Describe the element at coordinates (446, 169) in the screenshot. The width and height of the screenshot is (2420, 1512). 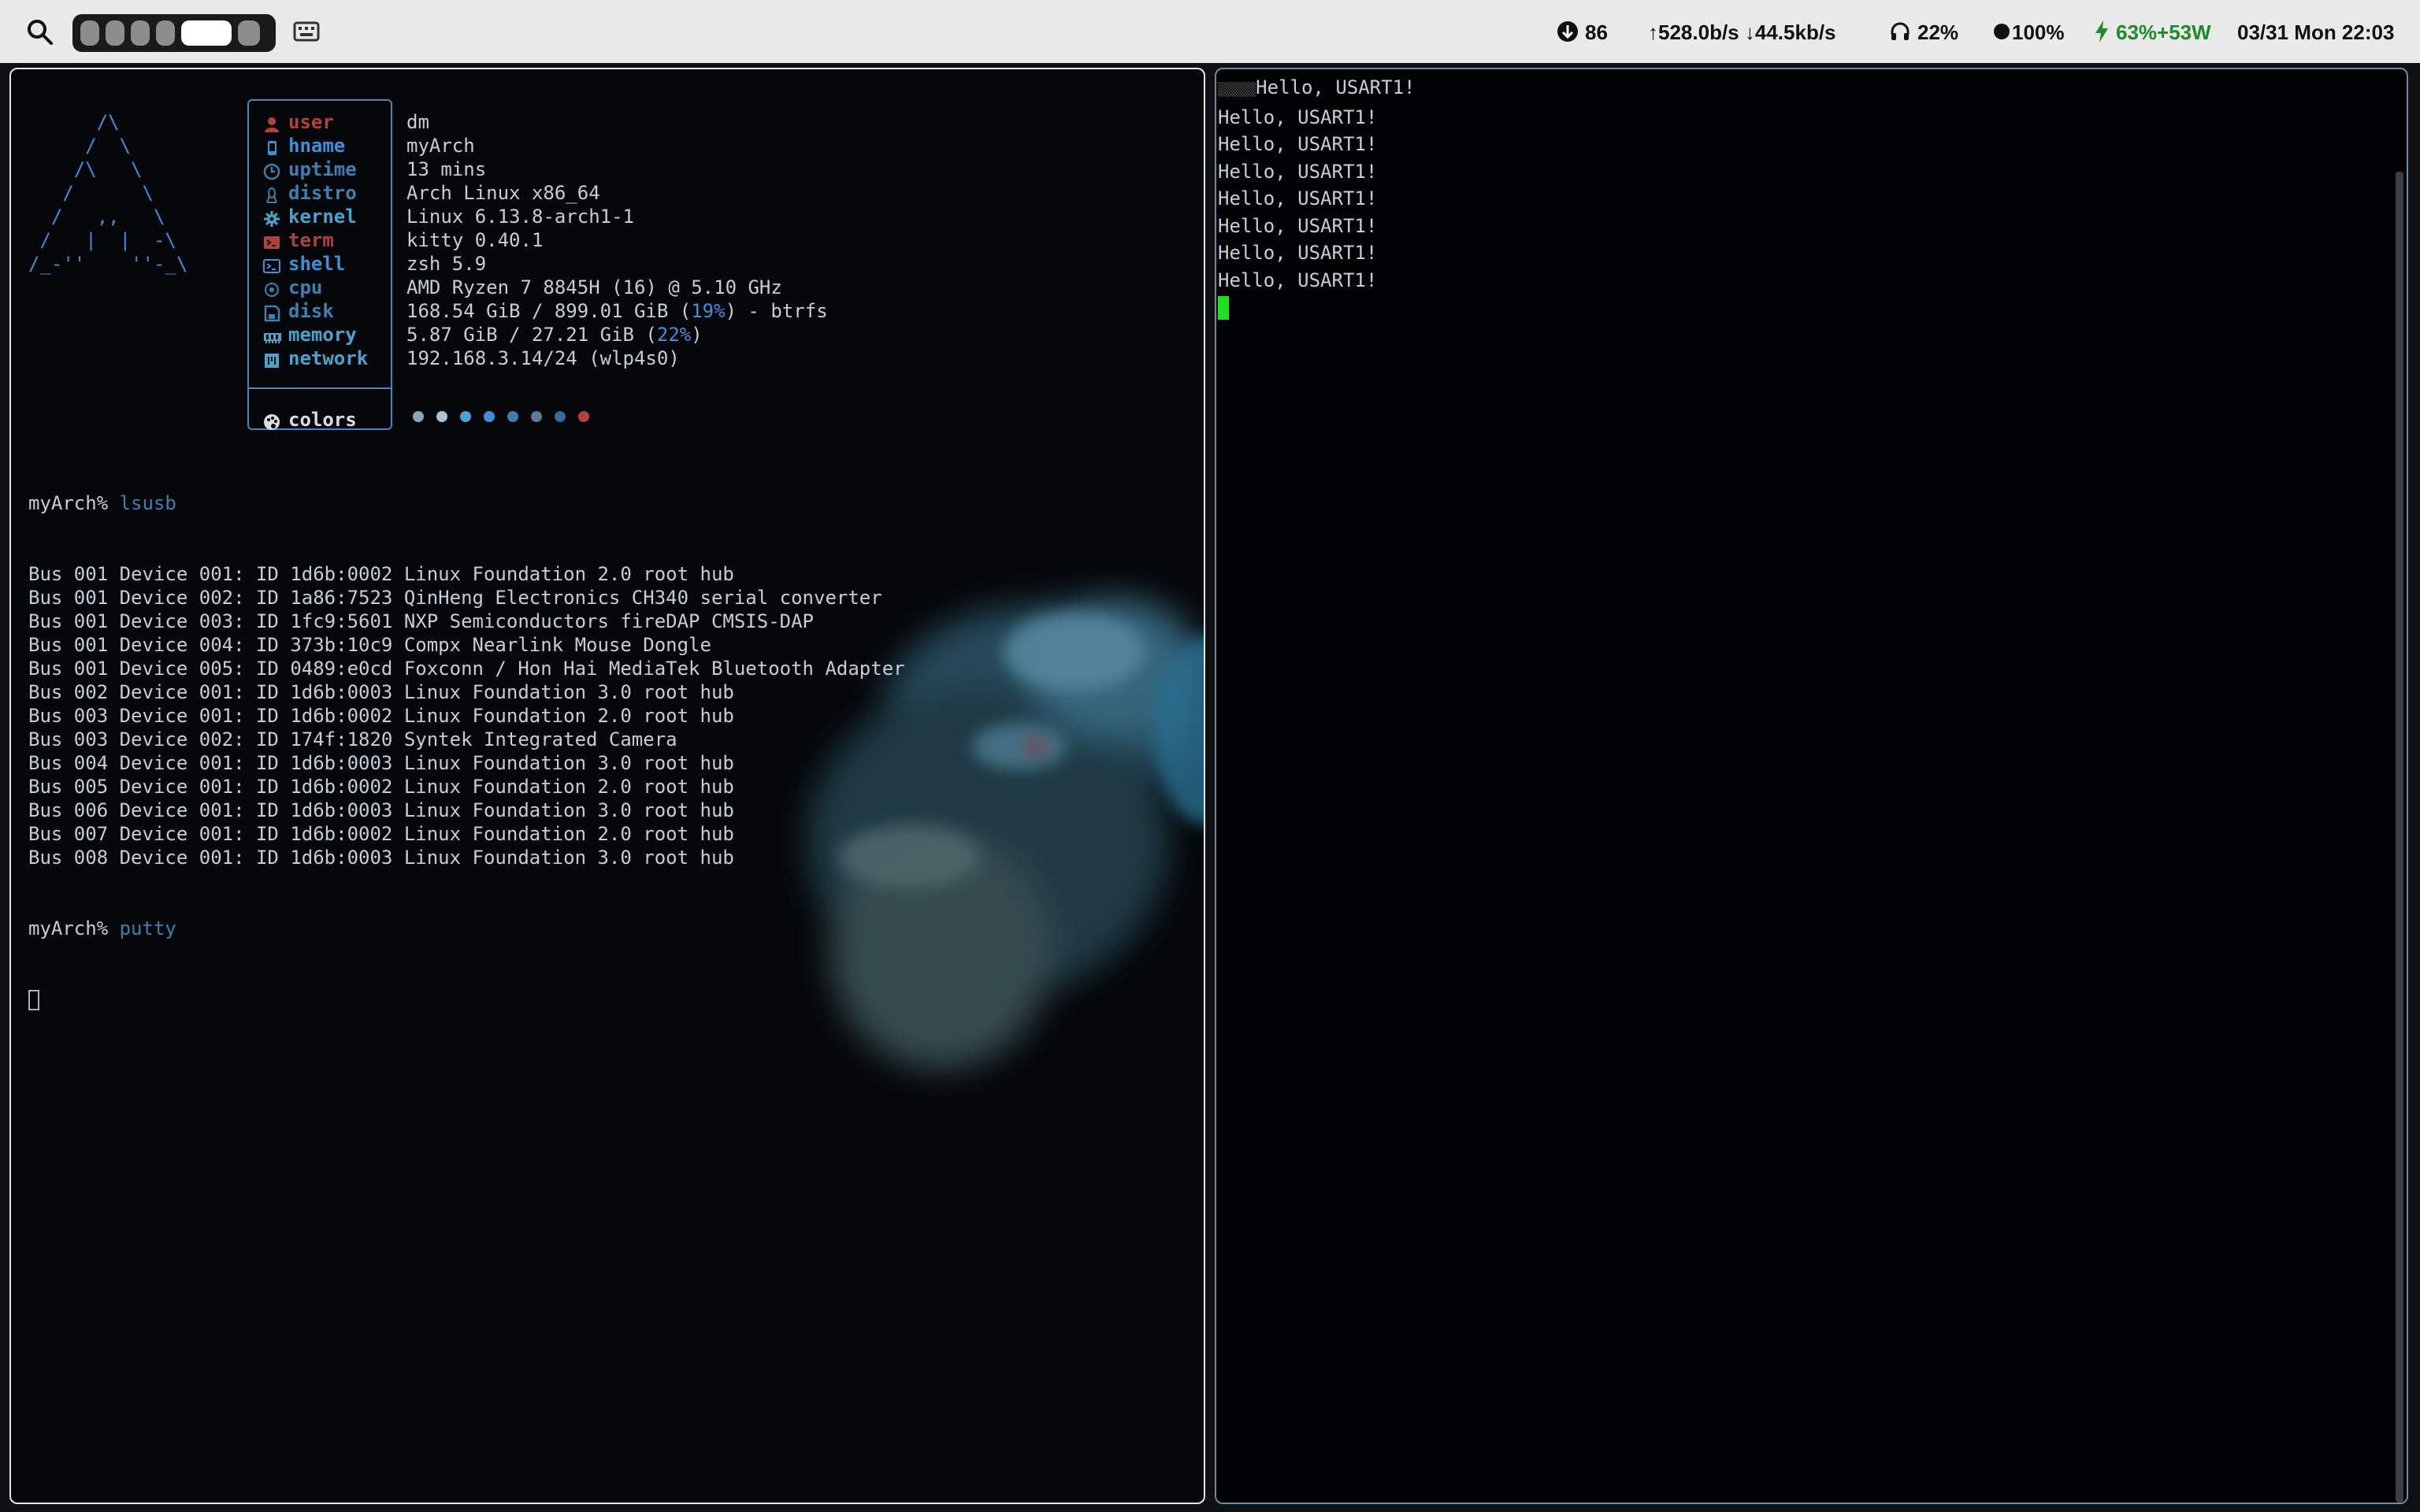
I see `fetch-value-uptime: 13 mins` at that location.